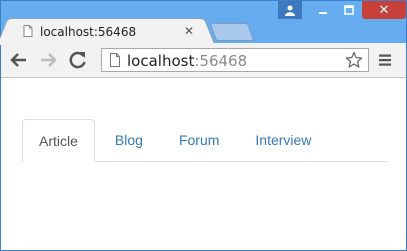 The image size is (407, 251). Describe the element at coordinates (58, 140) in the screenshot. I see `tab-article: Article` at that location.